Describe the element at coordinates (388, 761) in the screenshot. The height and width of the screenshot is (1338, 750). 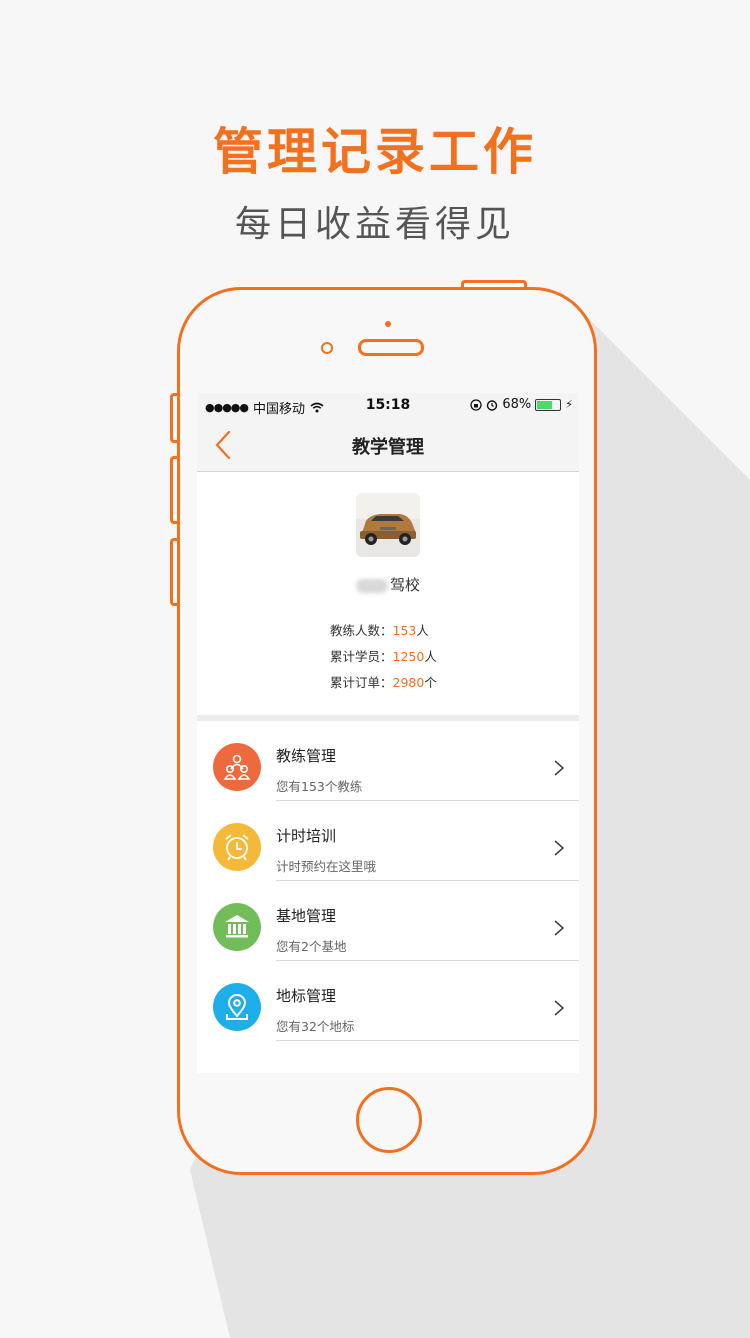
I see `menu-item-coach-management: 教练管理 您有153个教练` at that location.